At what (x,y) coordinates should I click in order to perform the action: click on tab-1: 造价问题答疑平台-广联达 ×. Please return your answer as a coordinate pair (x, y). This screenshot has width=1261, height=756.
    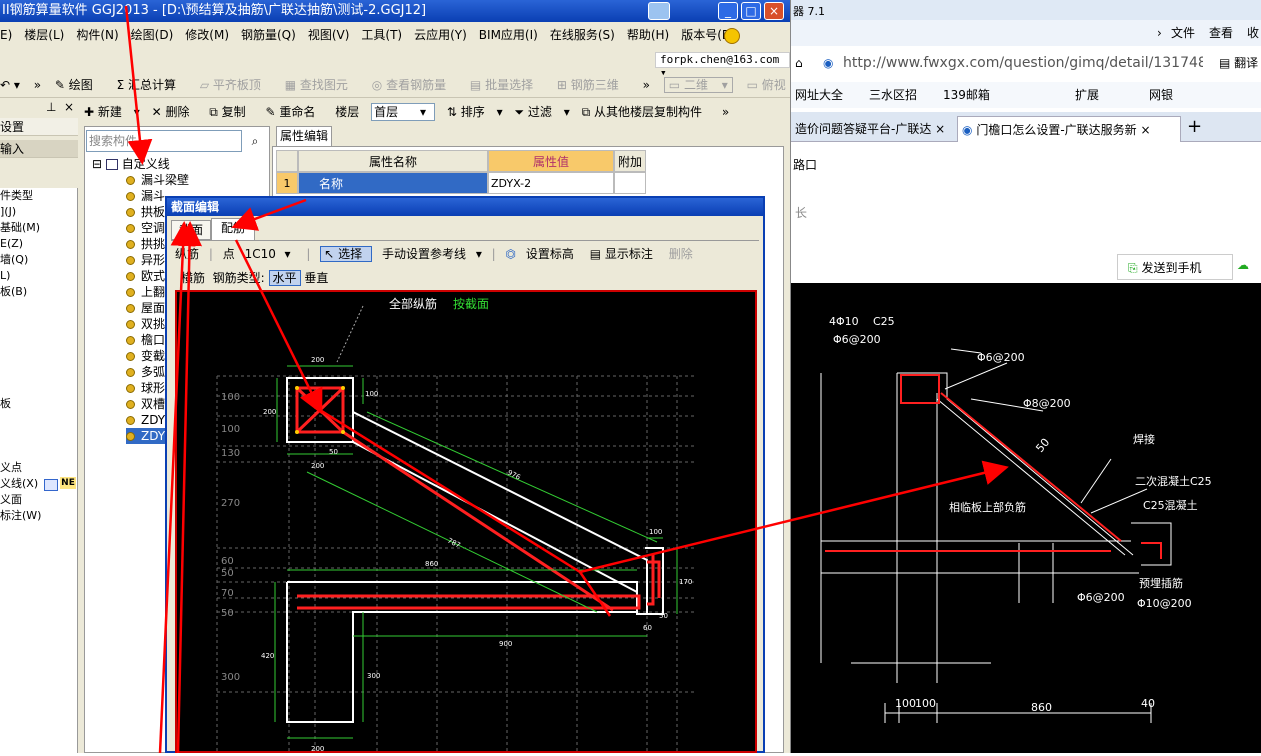
    Looking at the image, I should click on (872, 129).